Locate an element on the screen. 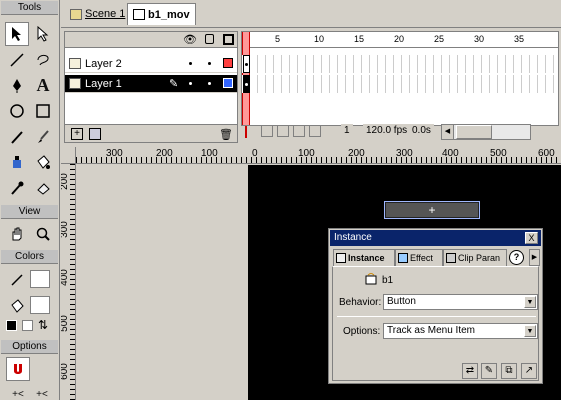 This screenshot has width=561, height=400. default-colors-icon is located at coordinates (11, 325).